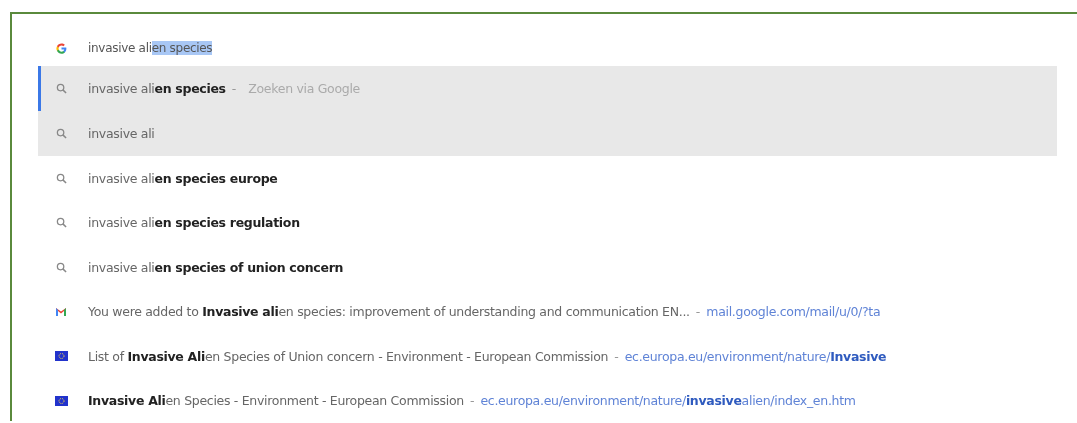 Image resolution: width=1077 pixels, height=423 pixels. Describe the element at coordinates (216, 267) in the screenshot. I see `suggestion-text: invasive alien species of union concern` at that location.